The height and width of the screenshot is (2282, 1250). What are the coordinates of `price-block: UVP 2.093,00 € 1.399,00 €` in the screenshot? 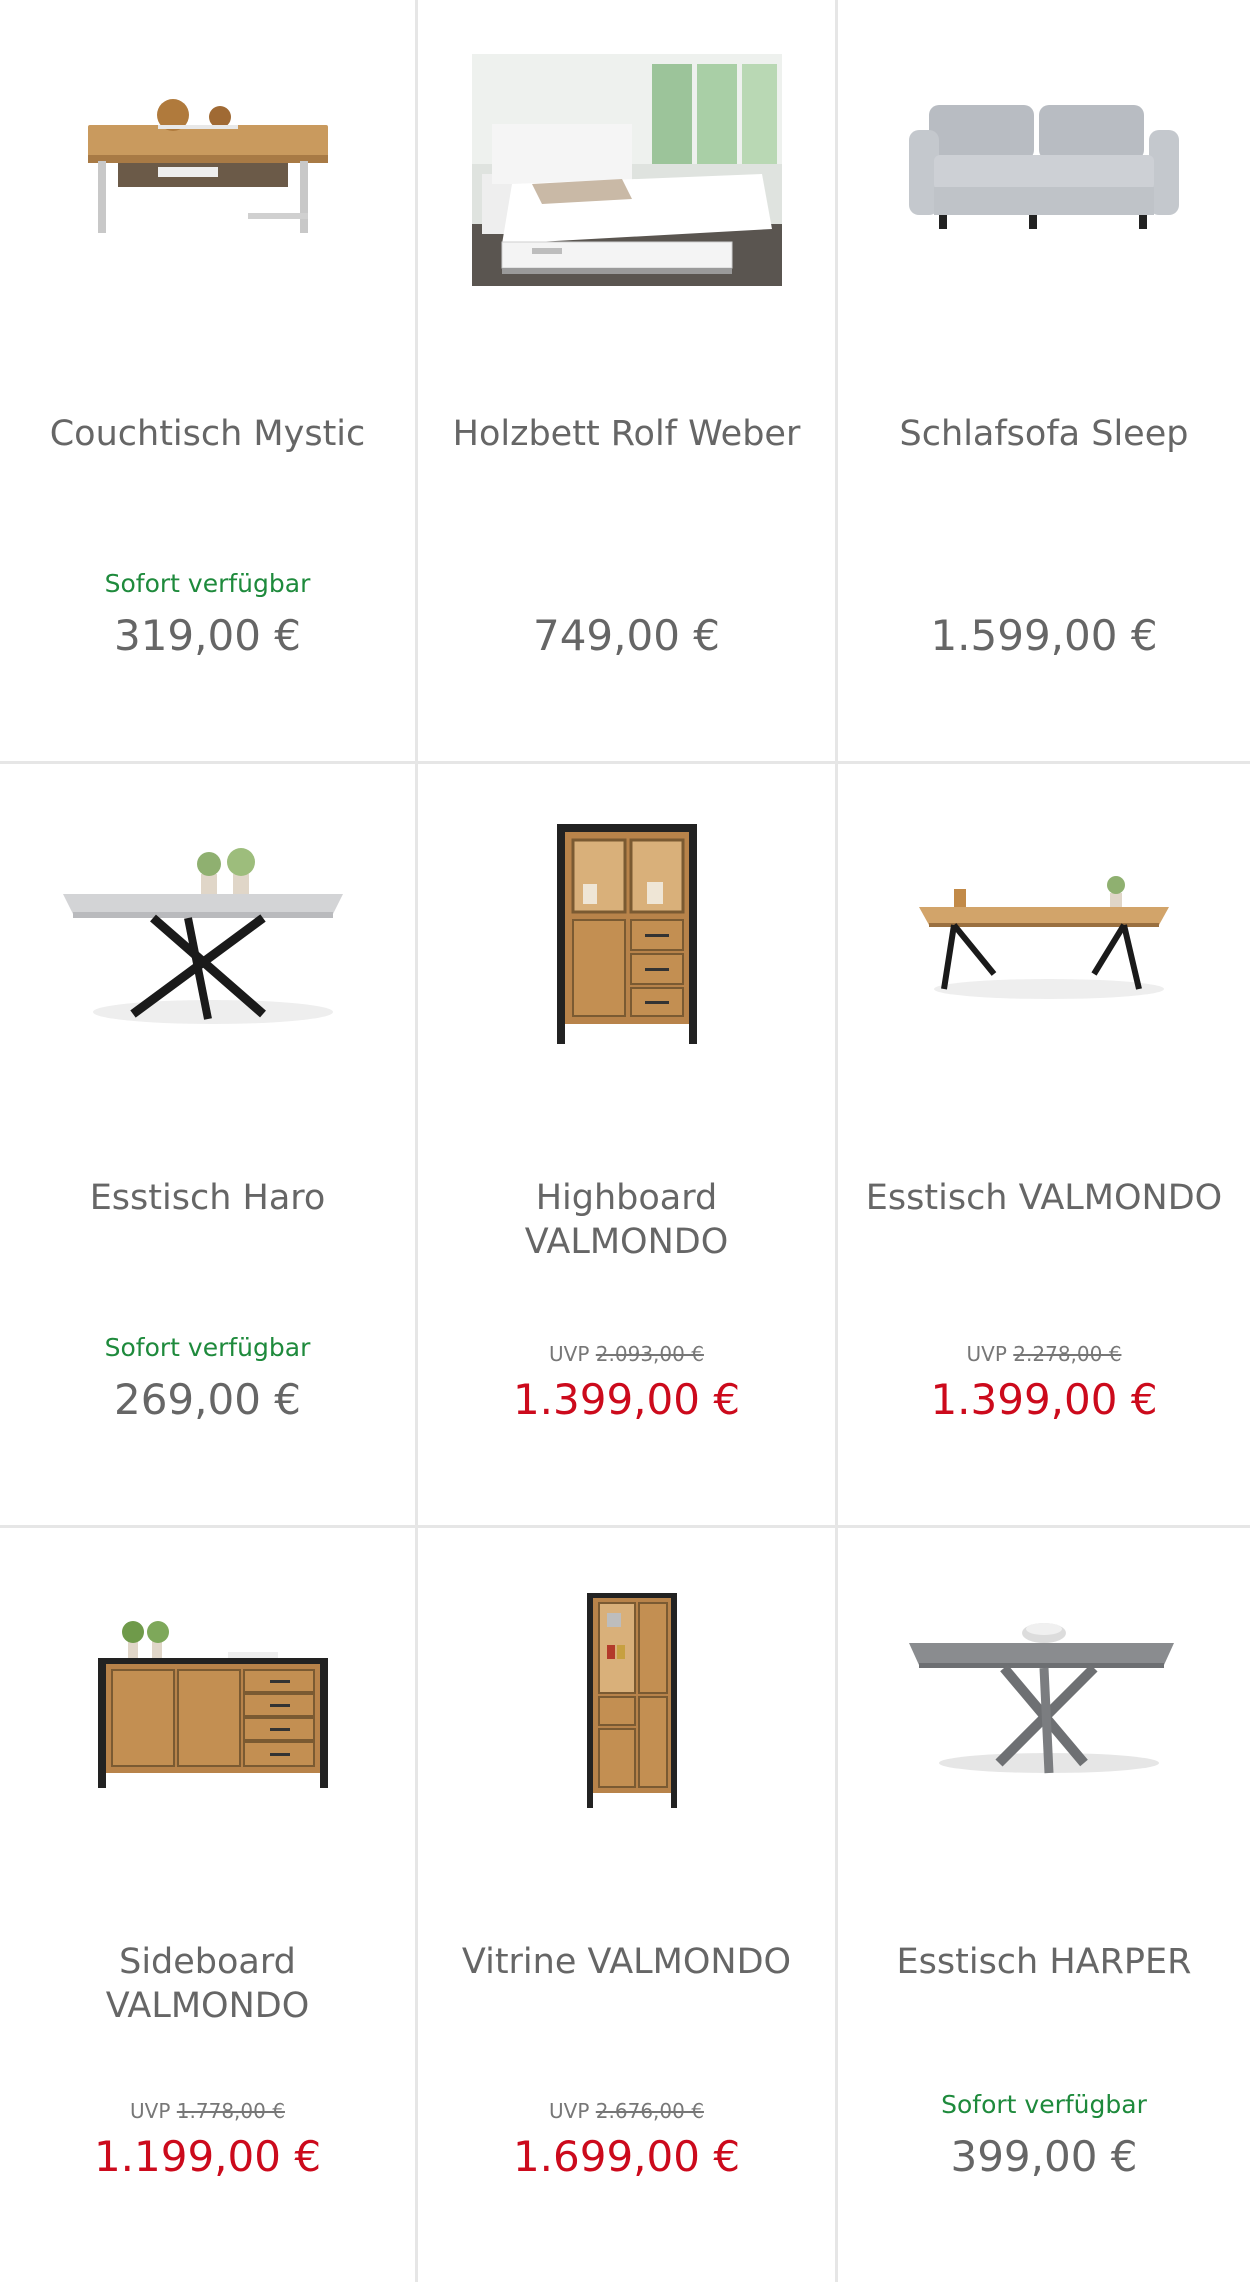 It's located at (626, 1382).